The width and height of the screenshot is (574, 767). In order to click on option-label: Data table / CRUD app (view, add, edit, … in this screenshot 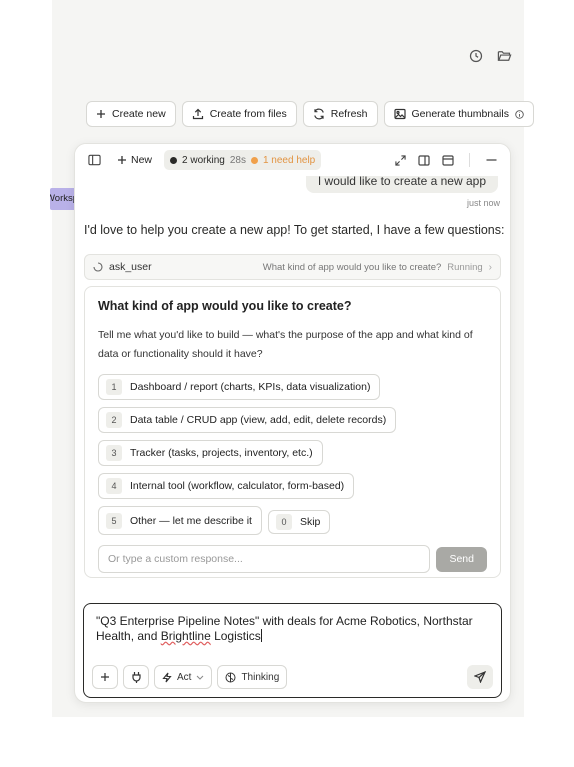, I will do `click(258, 420)`.